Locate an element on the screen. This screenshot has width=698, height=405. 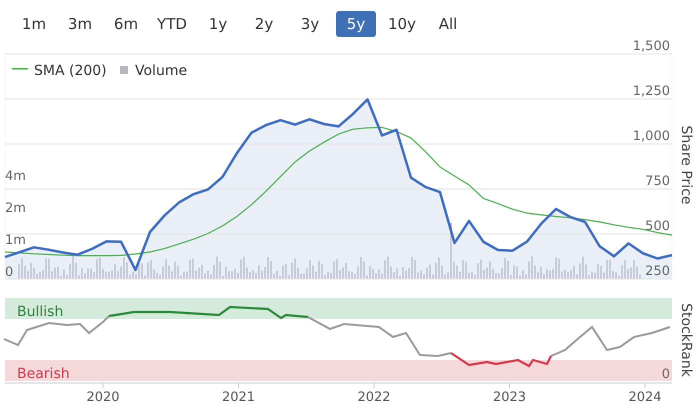
price-axis-label: 1,250 is located at coordinates (651, 91).